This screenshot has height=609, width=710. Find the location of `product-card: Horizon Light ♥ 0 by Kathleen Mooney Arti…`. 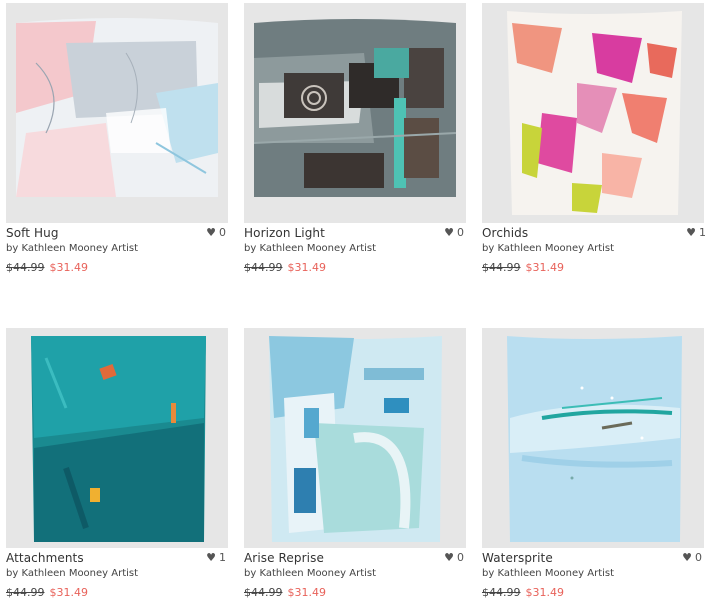

product-card: Horizon Light ♥ 0 by Kathleen Mooney Arti… is located at coordinates (355, 143).